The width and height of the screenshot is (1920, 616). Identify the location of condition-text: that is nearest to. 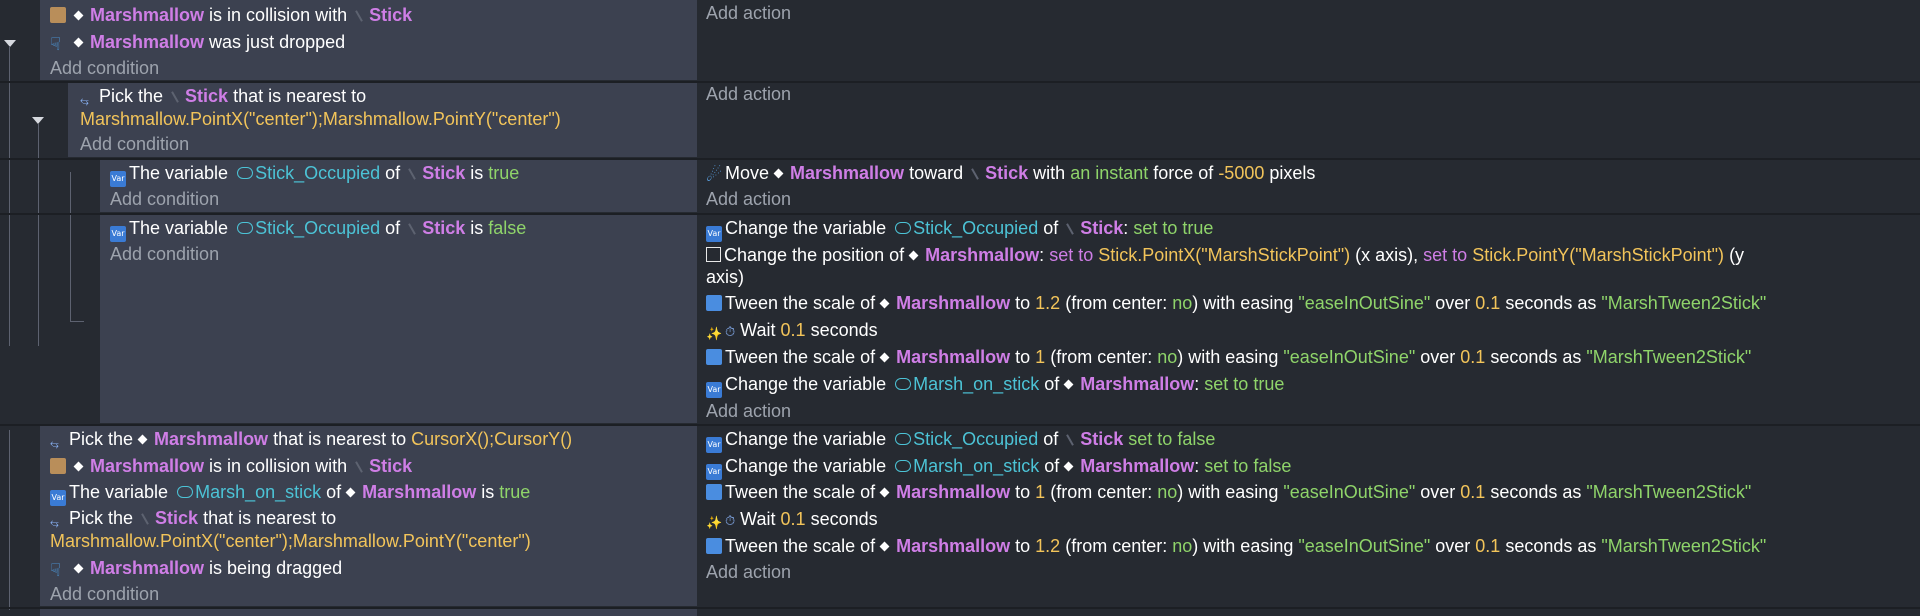
(270, 518).